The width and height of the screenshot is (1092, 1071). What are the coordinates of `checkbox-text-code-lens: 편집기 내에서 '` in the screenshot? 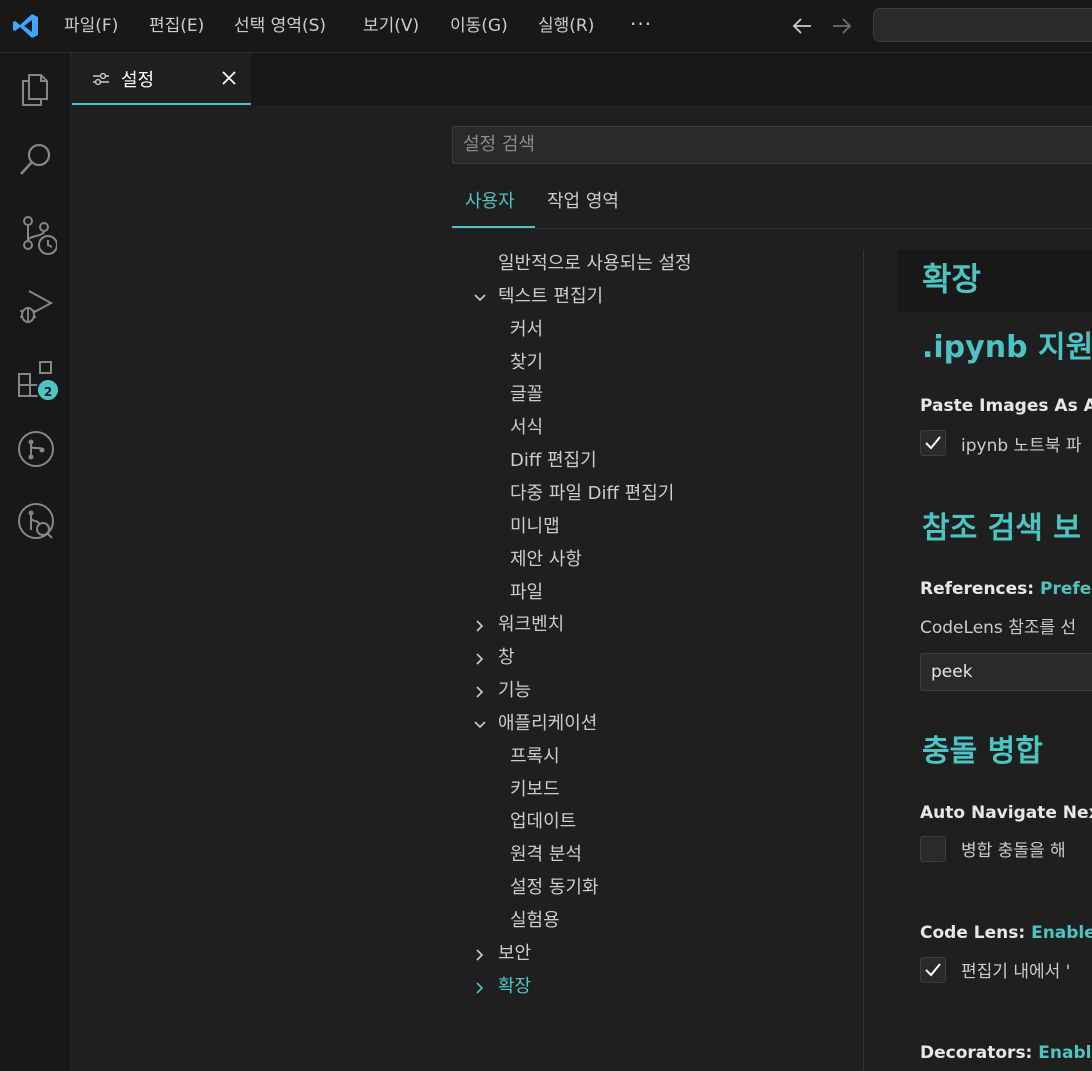 It's located at (1016, 972).